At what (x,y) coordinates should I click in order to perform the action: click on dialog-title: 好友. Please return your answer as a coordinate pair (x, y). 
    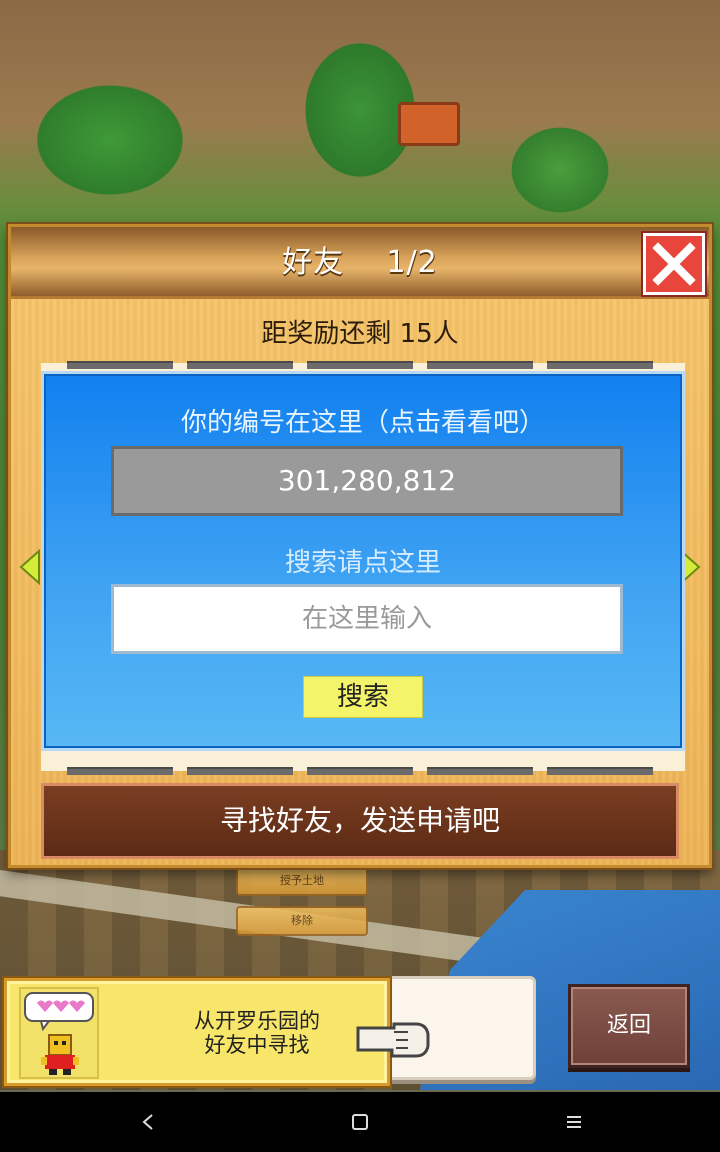
    Looking at the image, I should click on (313, 262).